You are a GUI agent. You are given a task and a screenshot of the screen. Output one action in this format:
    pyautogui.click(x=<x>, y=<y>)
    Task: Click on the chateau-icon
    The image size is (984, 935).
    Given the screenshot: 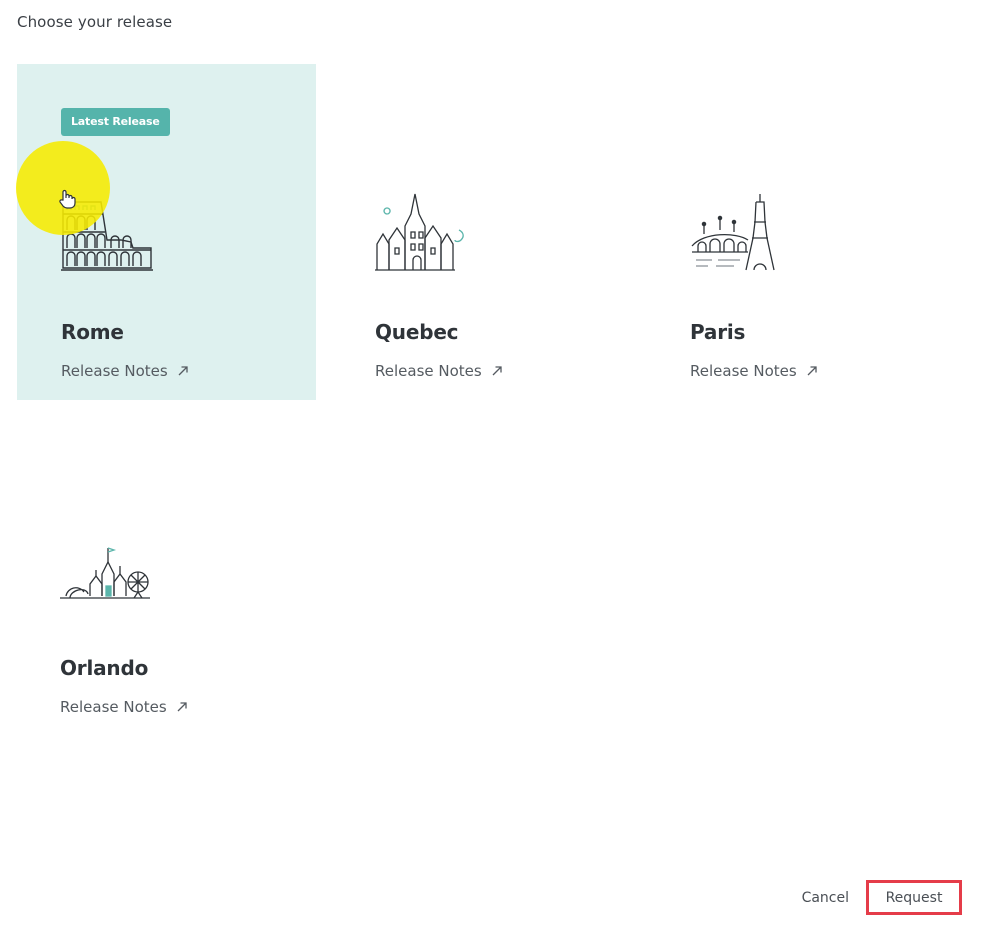 What is the action you would take?
    pyautogui.click(x=419, y=232)
    